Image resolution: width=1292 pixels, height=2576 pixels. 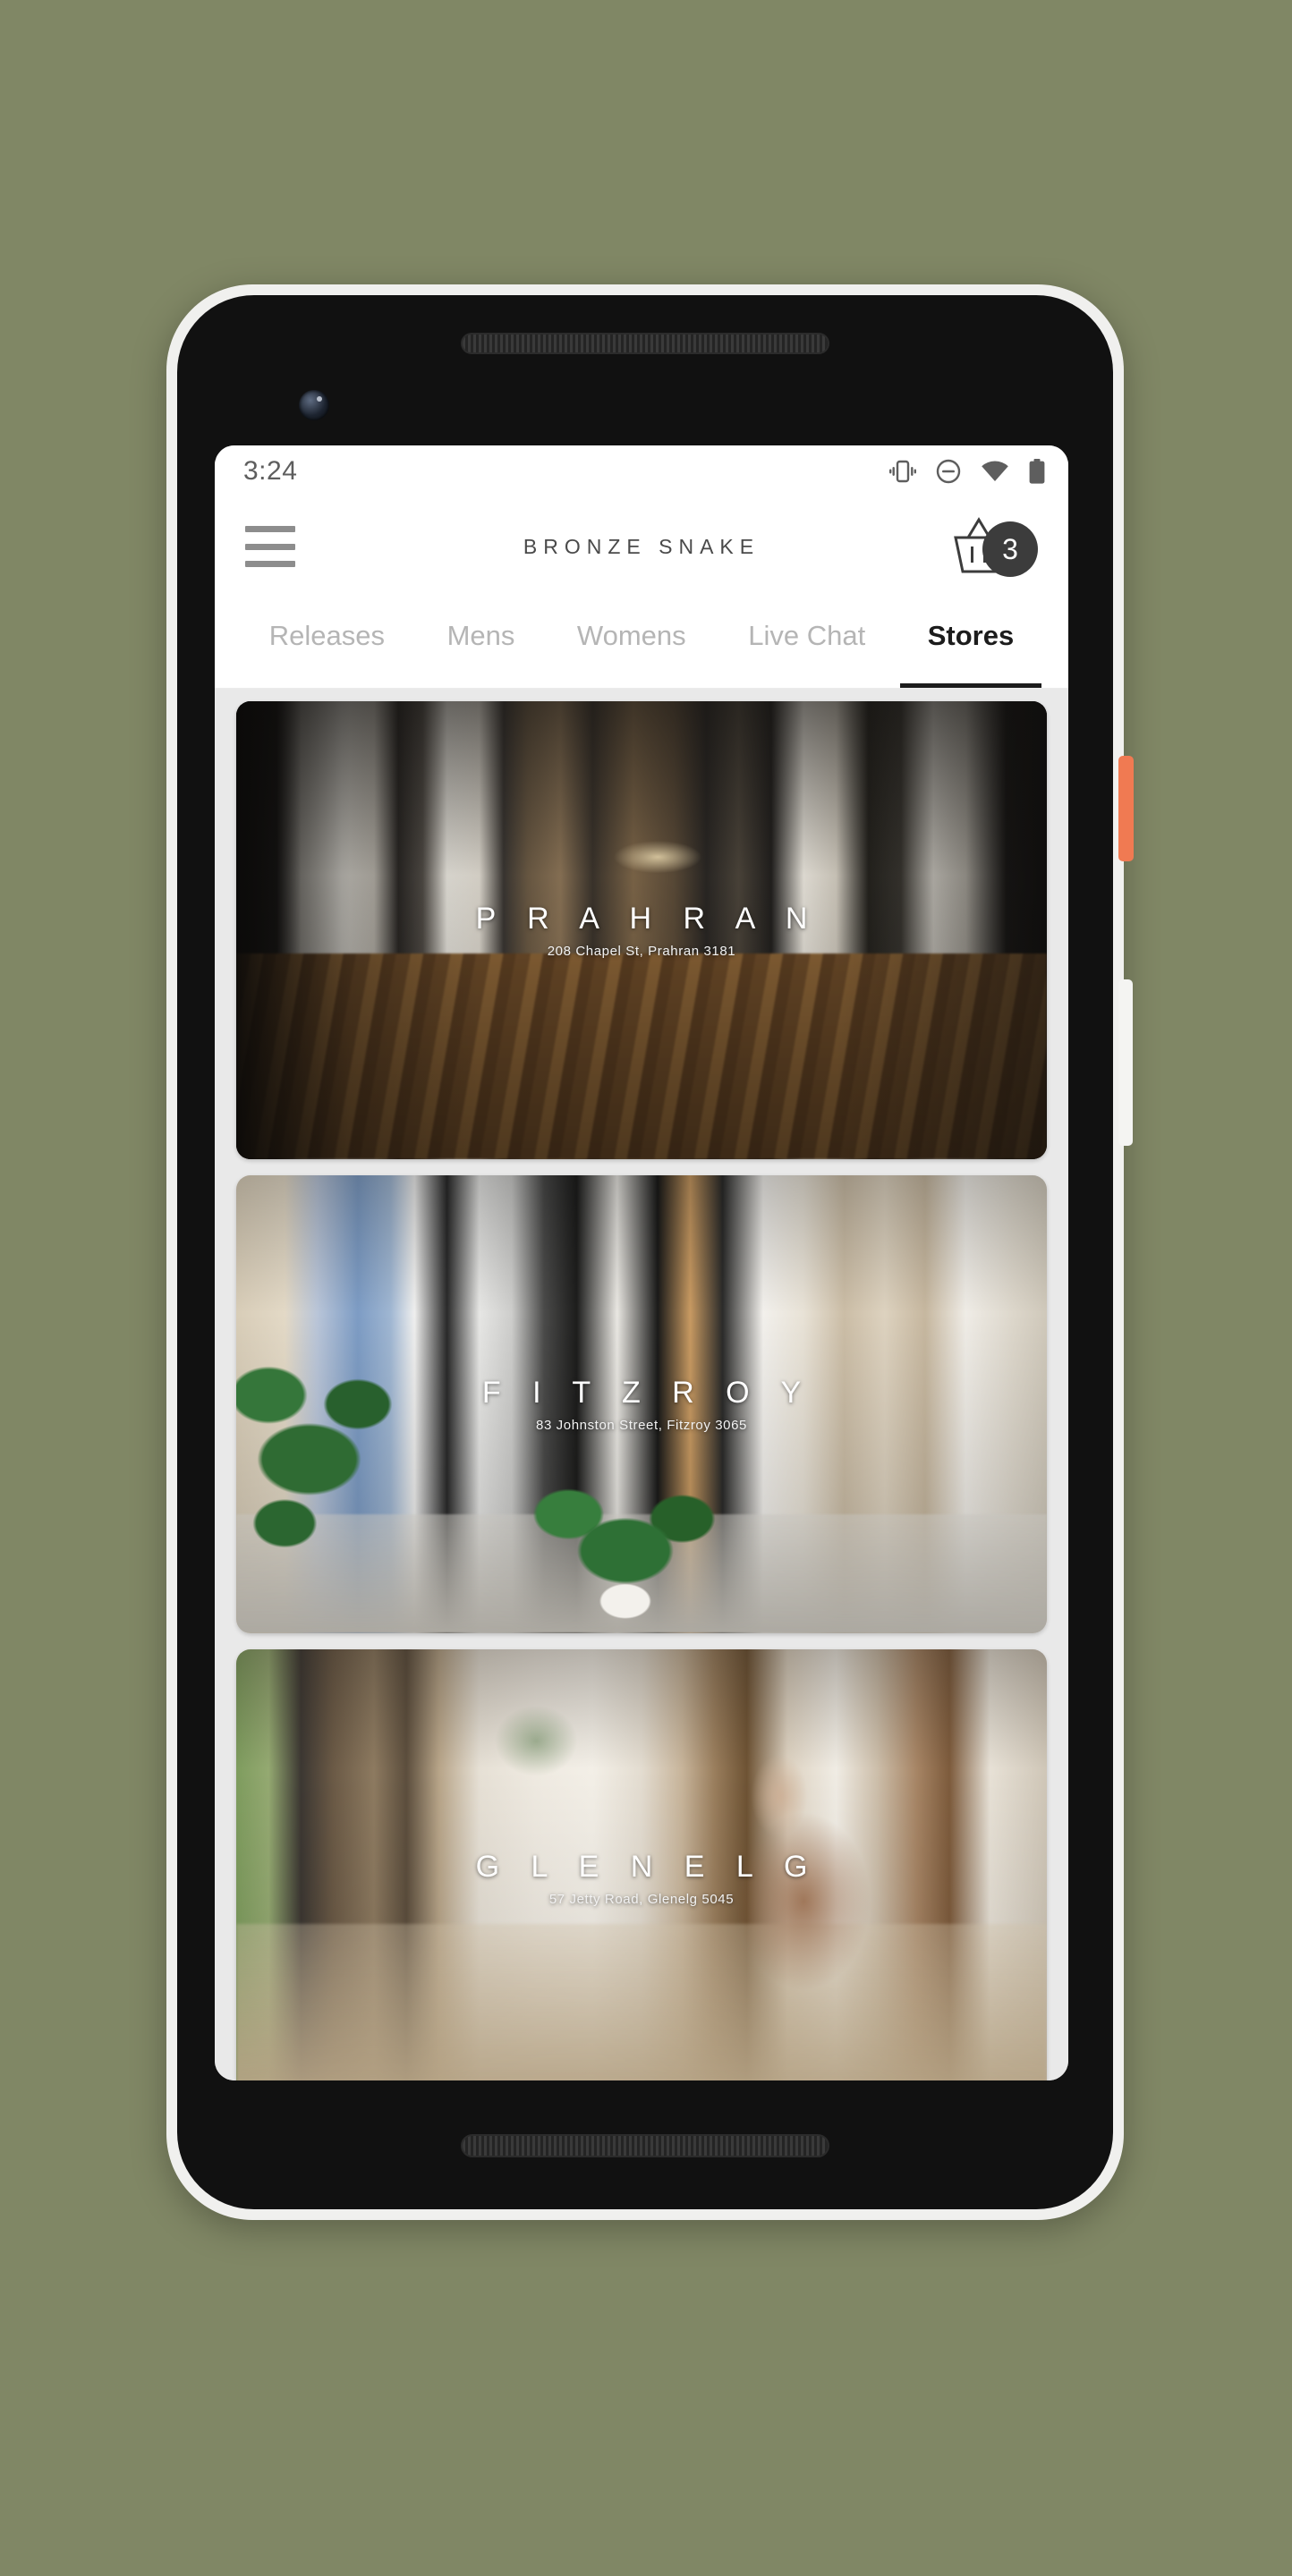 What do you see at coordinates (948, 471) in the screenshot?
I see `do-not-disturb-icon` at bounding box center [948, 471].